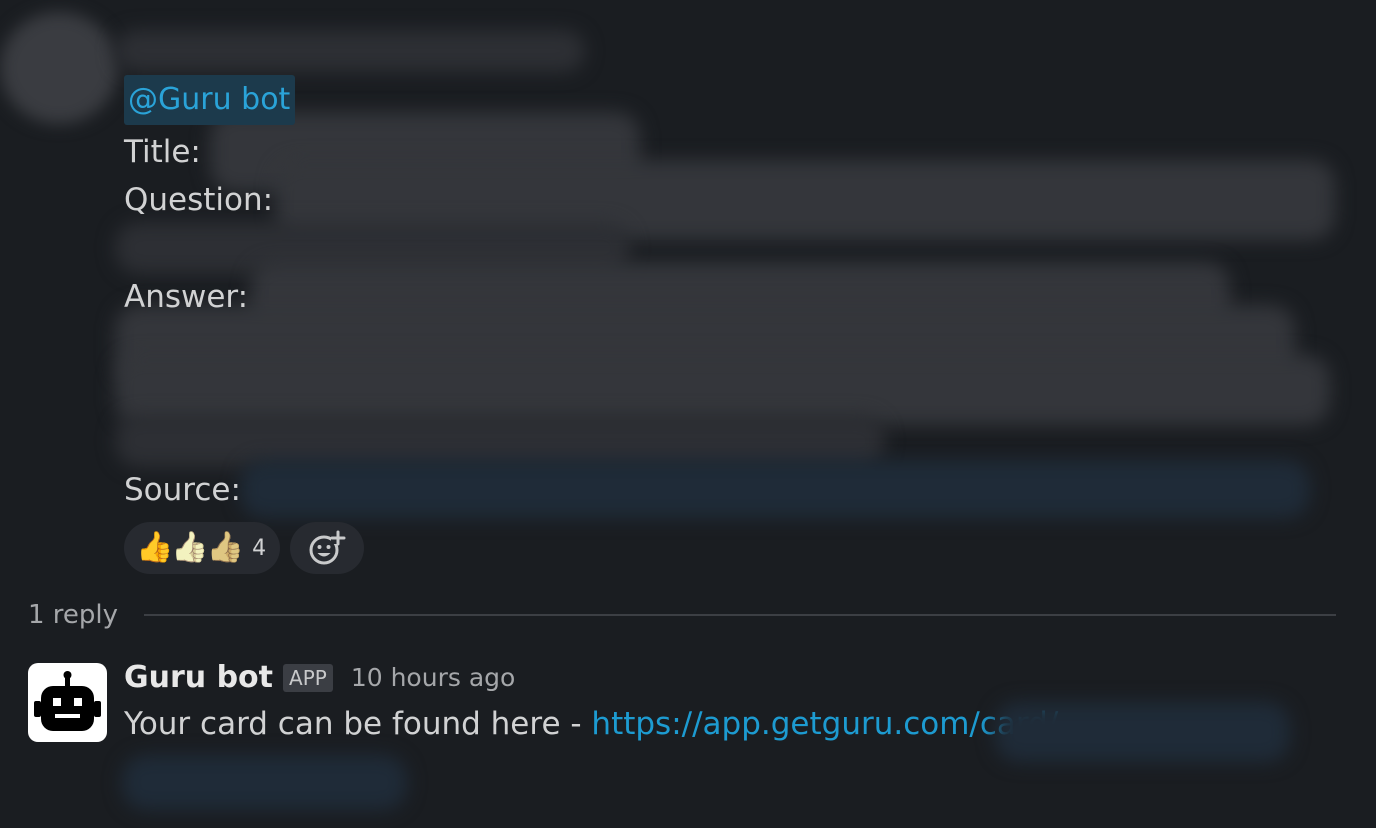 This screenshot has height=828, width=1376. I want to click on guru-bot-avatar, so click(67, 702).